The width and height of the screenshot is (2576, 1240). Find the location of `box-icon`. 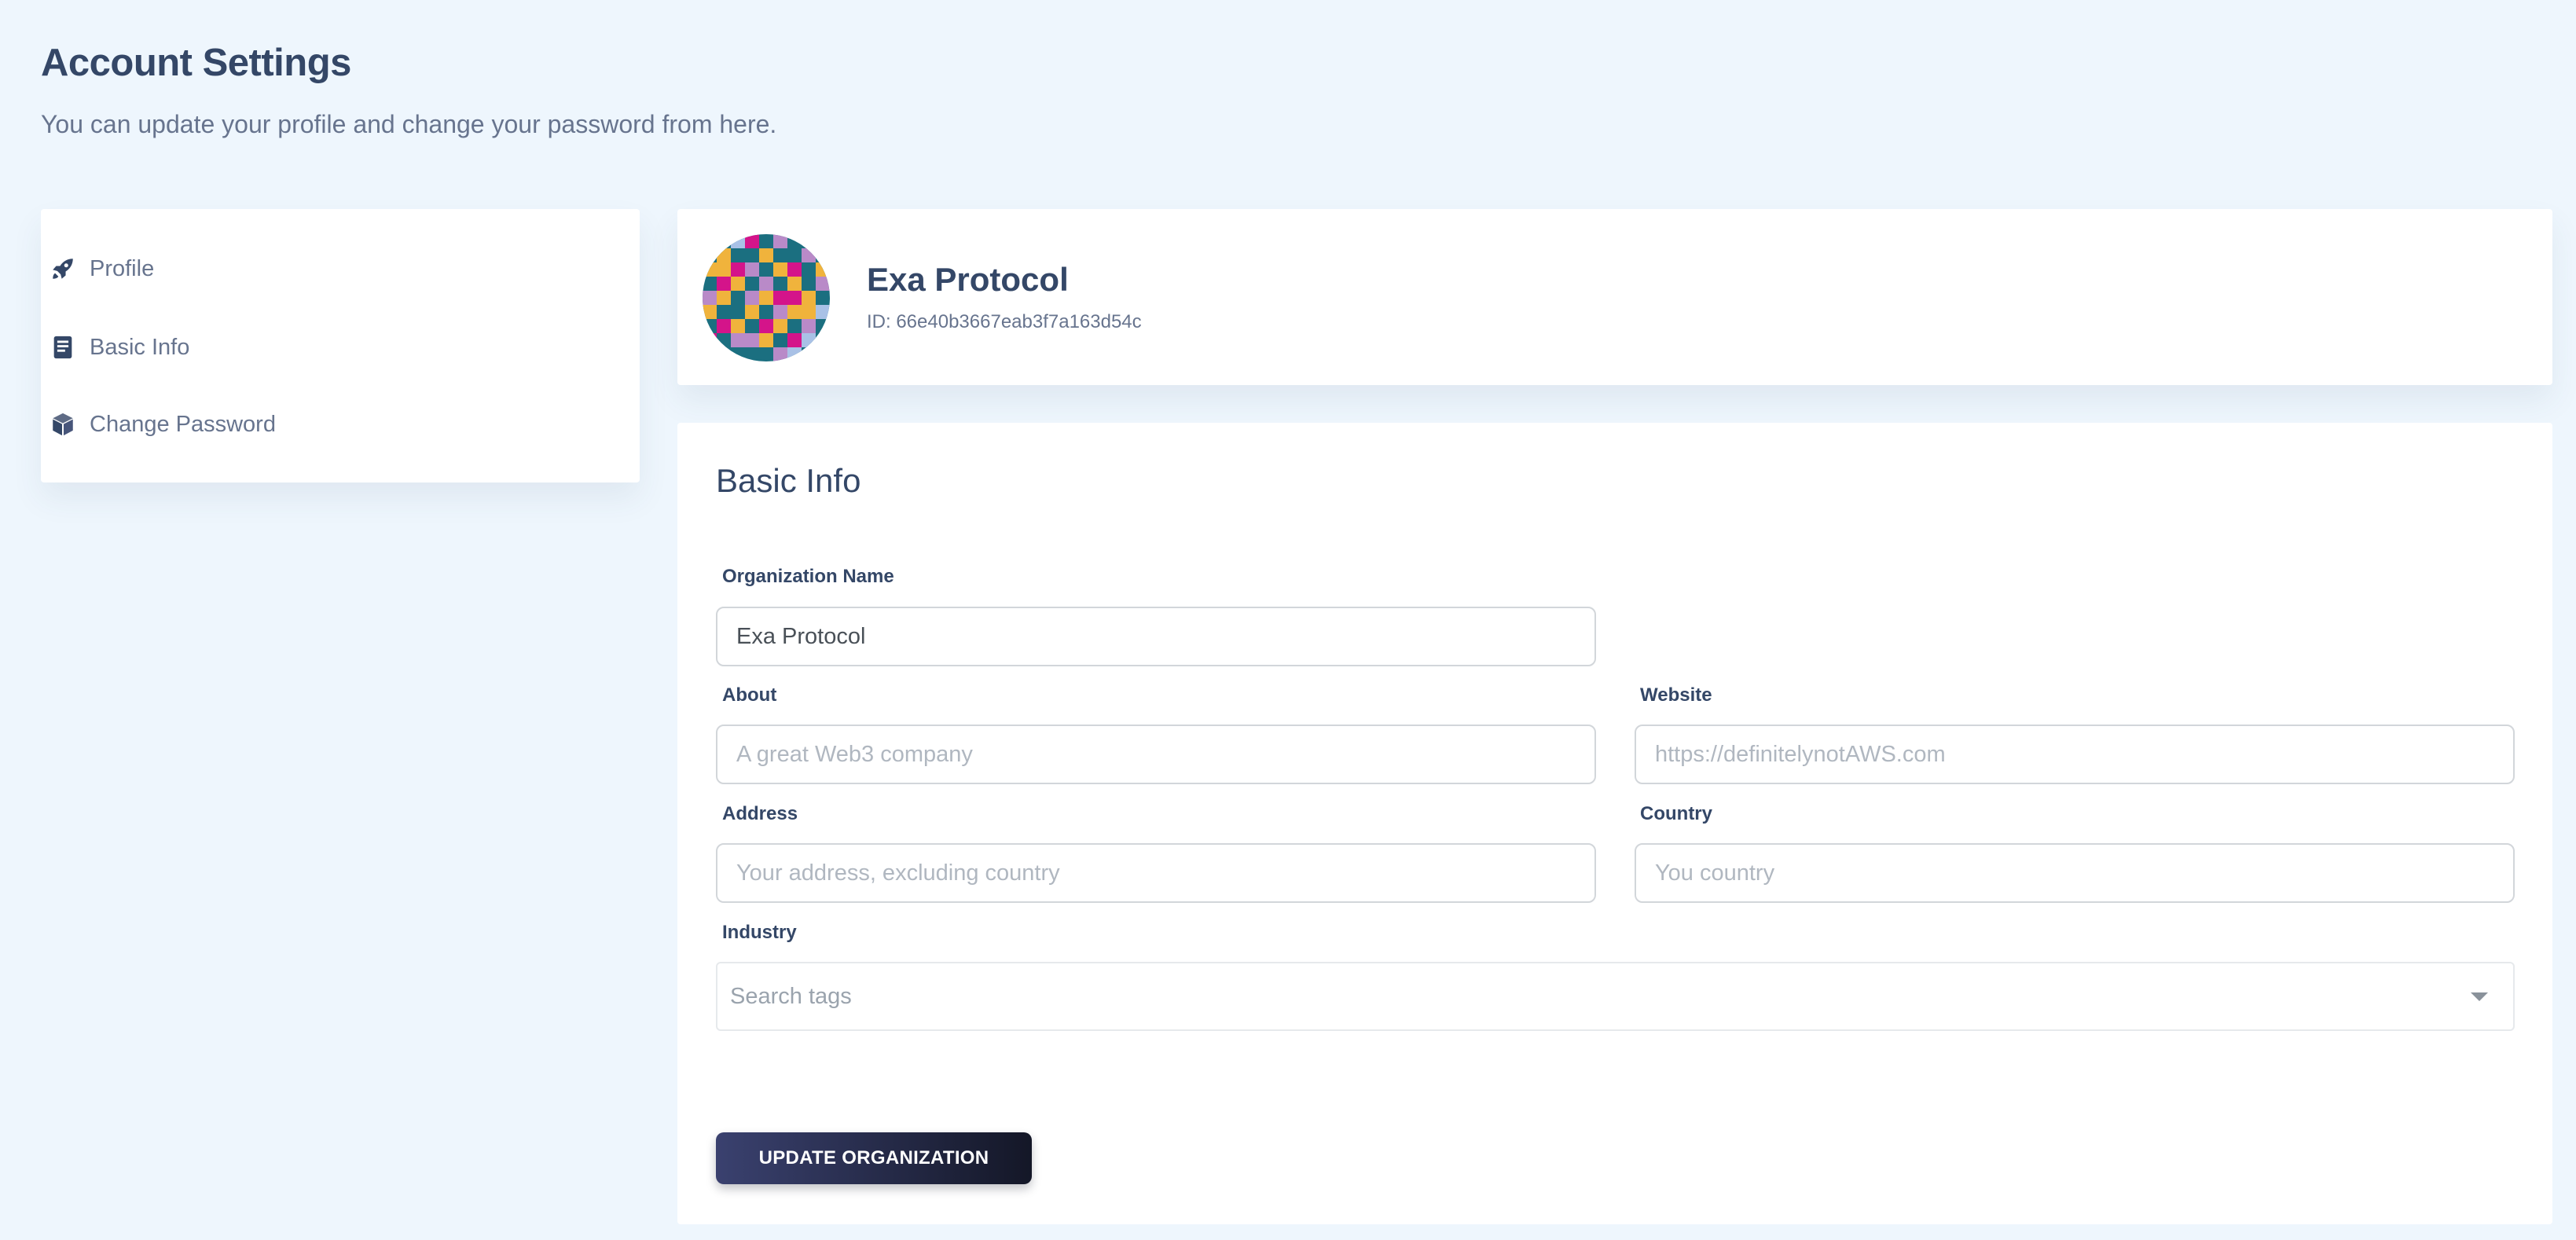

box-icon is located at coordinates (63, 424).